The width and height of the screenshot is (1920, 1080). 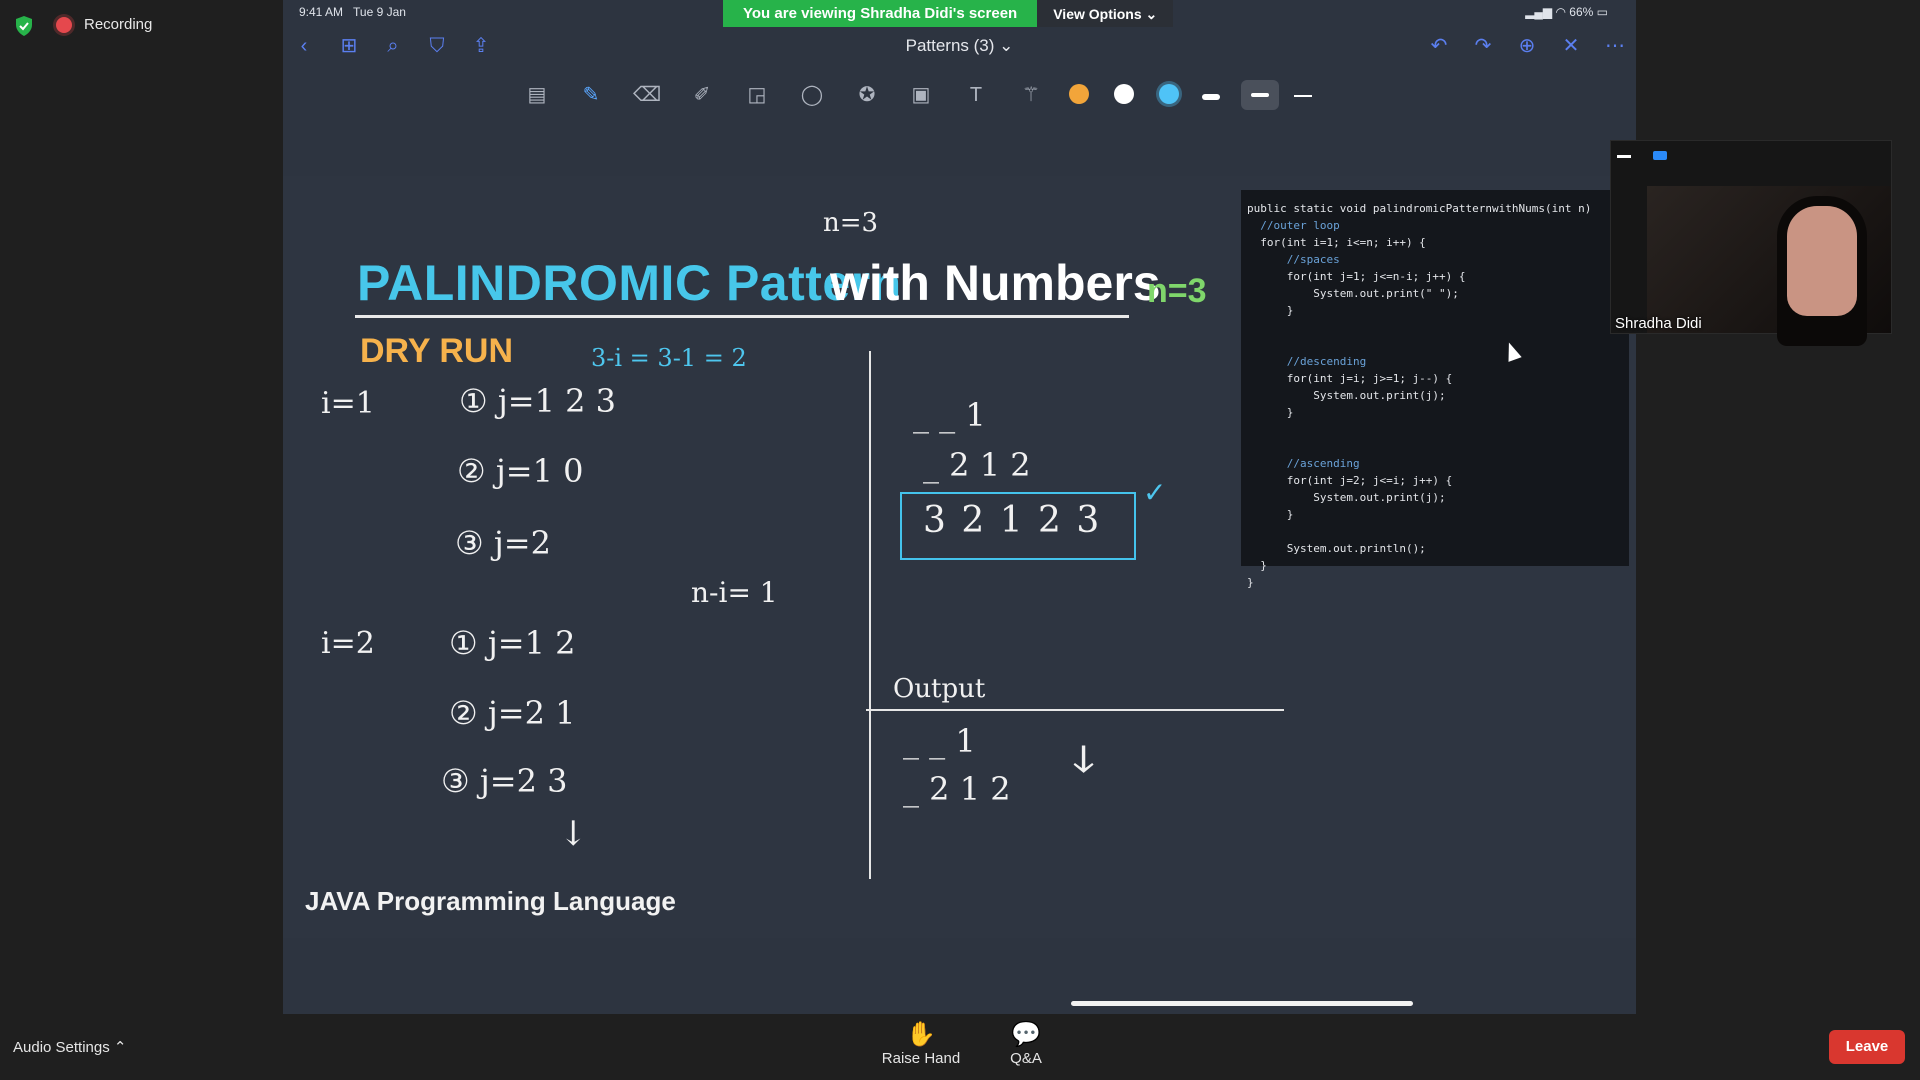 I want to click on hand-down-arrow-icon: ↓, so click(x=573, y=834).